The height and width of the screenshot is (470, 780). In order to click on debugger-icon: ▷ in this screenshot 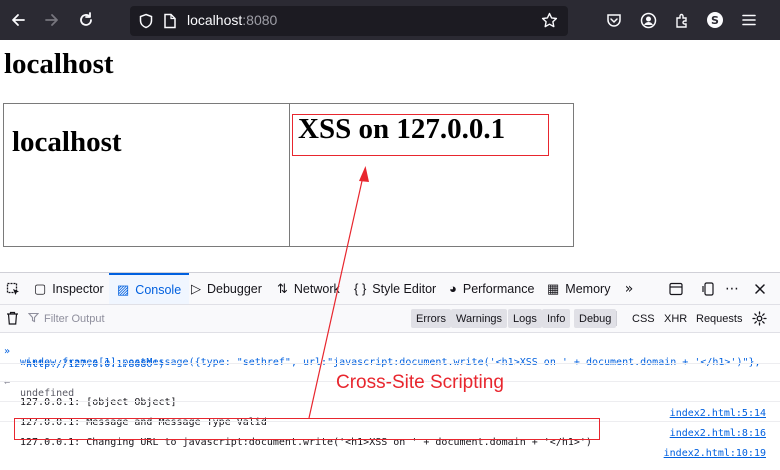, I will do `click(196, 288)`.